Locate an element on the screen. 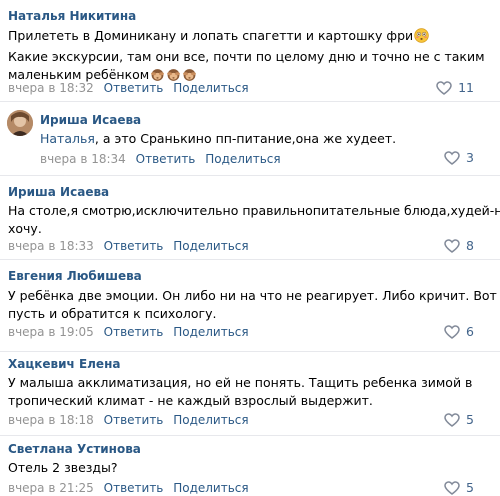 The image size is (500, 496). comment-date: вчера в 18:18 is located at coordinates (51, 420).